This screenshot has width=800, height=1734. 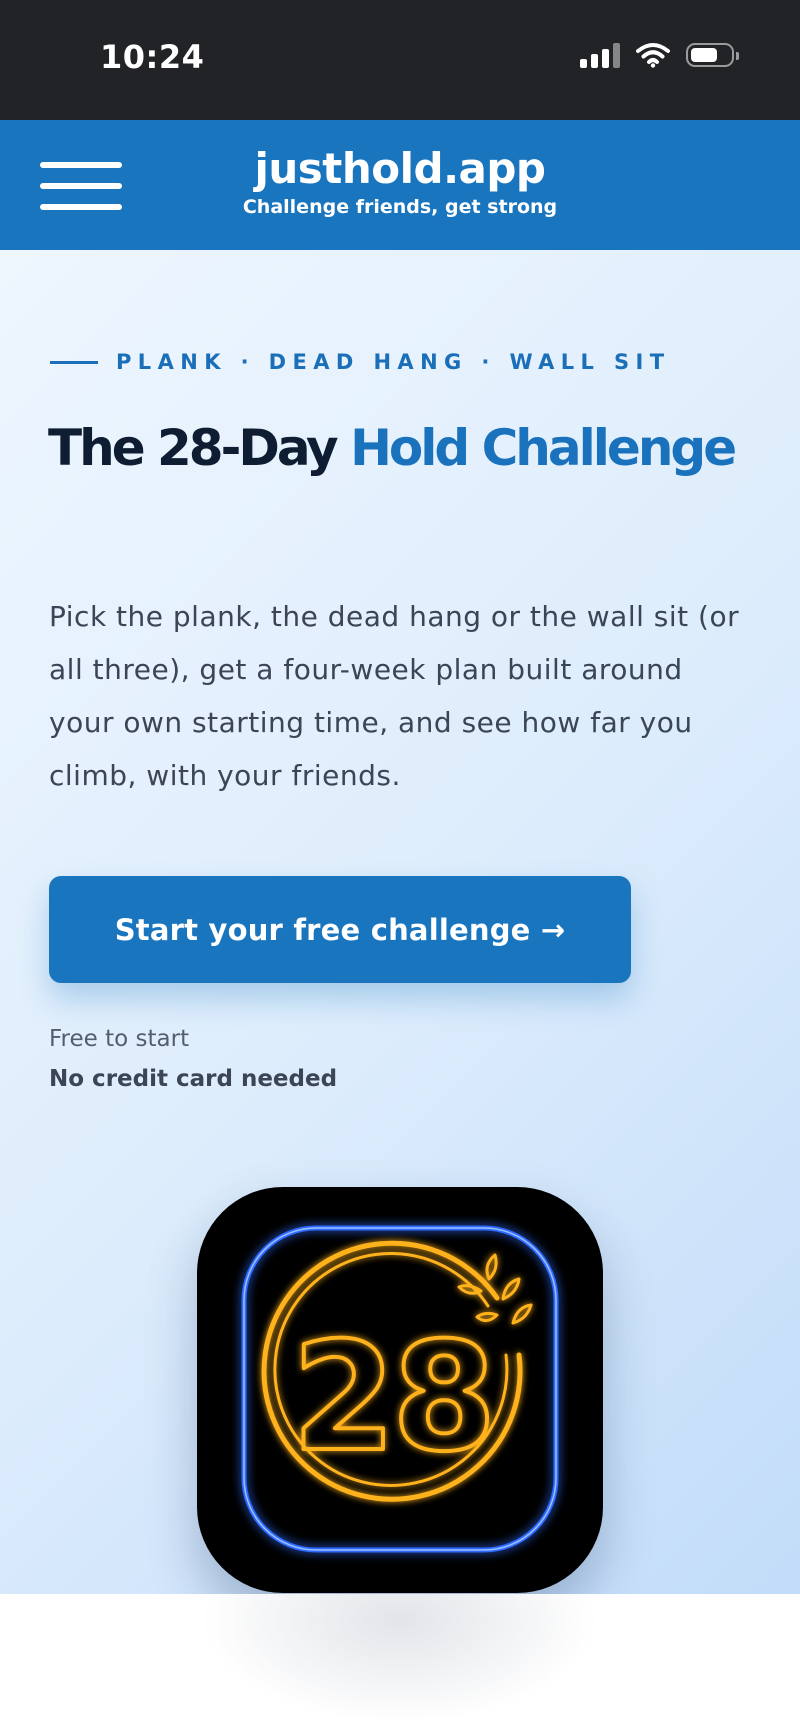 I want to click on page-title: The 28-Day Hold Challenge, so click(x=392, y=448).